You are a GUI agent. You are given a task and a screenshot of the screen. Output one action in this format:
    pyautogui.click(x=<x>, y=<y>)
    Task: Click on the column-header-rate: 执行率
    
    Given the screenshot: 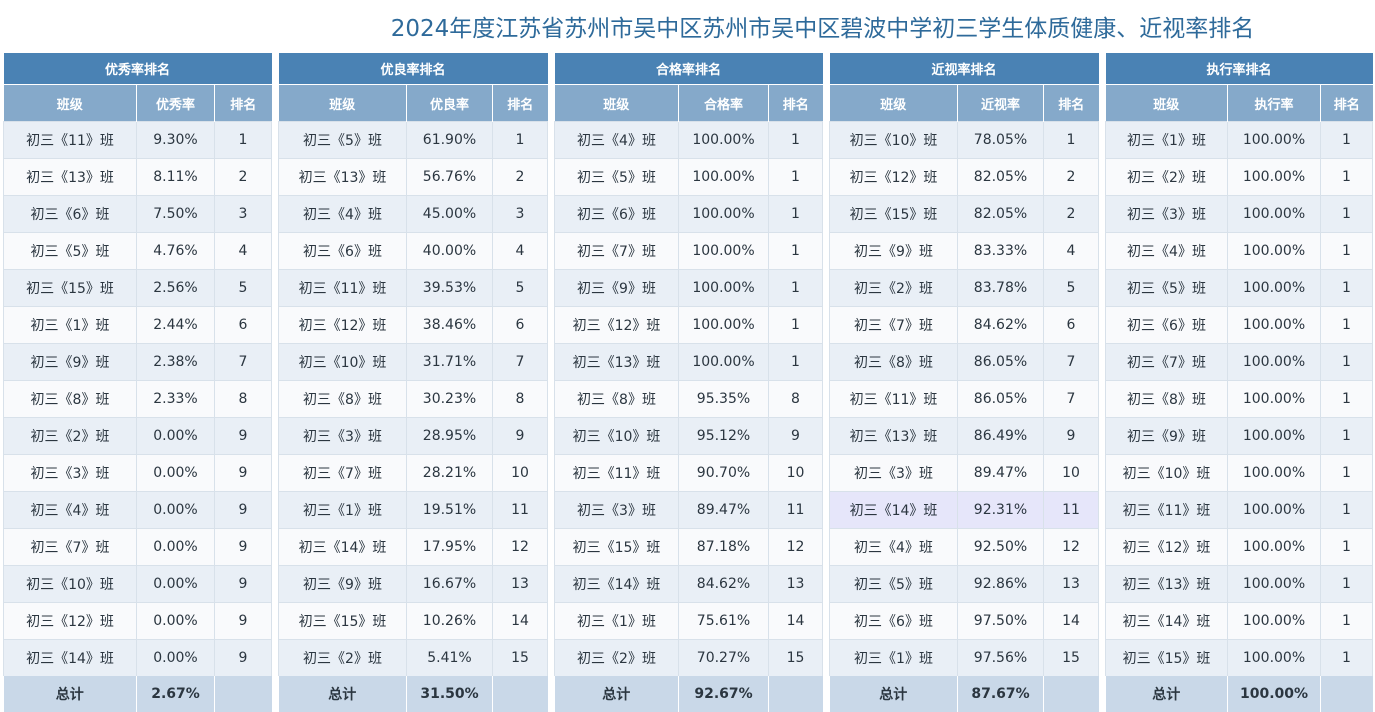 What is the action you would take?
    pyautogui.click(x=1274, y=103)
    